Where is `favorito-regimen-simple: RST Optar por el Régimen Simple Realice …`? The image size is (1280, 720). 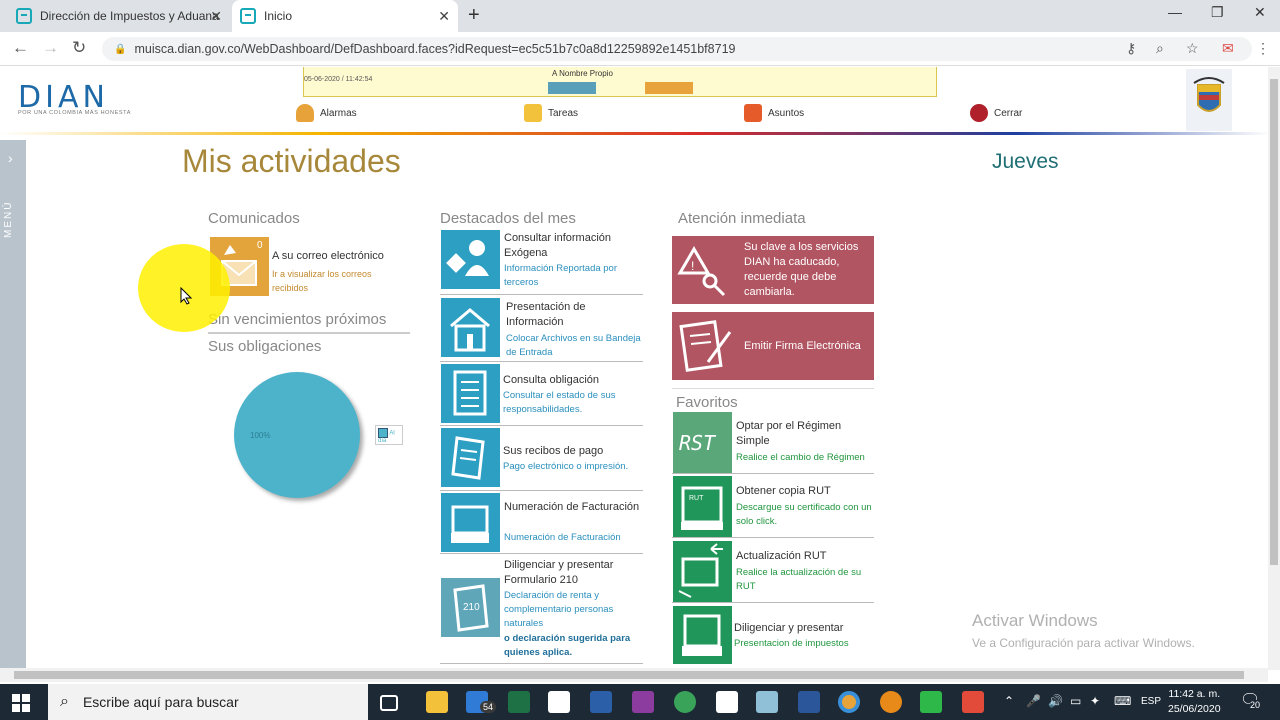
favorito-regimen-simple: RST Optar por el Régimen Simple Realice … is located at coordinates (773, 443).